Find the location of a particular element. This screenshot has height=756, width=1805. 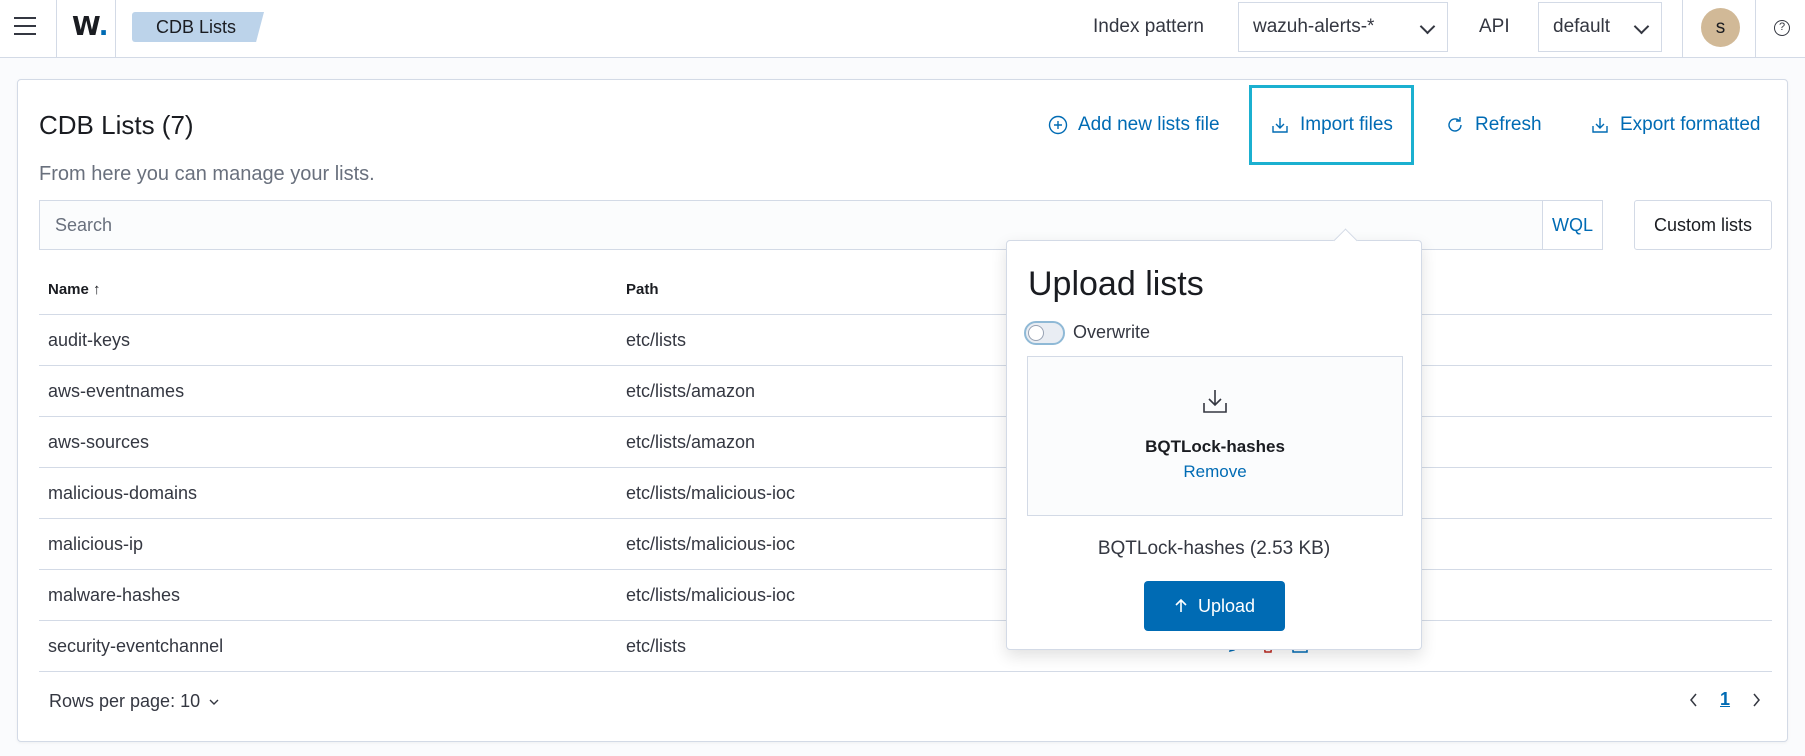

import-files-button: Import files is located at coordinates (1331, 125).